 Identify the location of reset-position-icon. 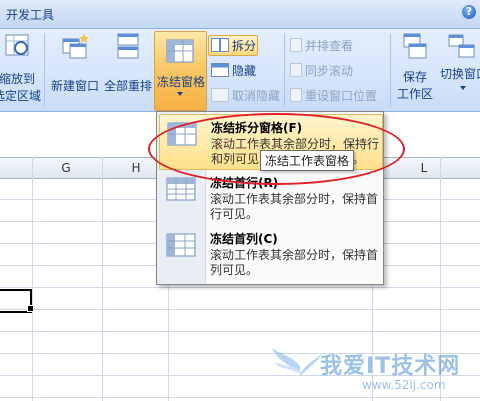
(296, 95).